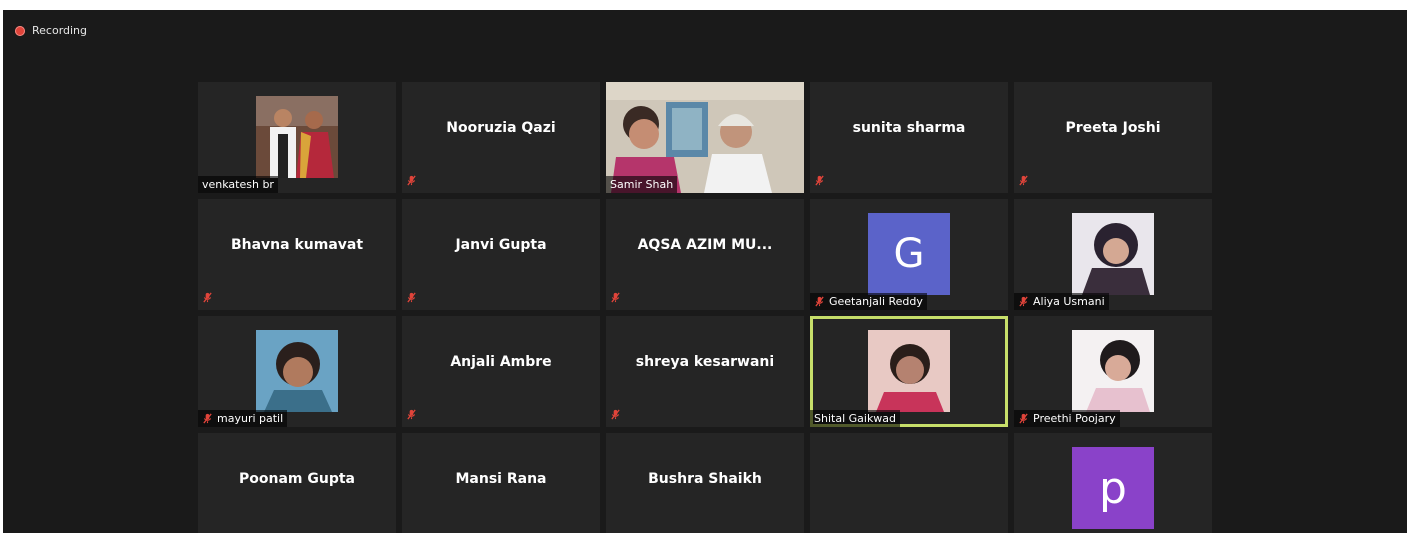  Describe the element at coordinates (297, 254) in the screenshot. I see `participant-tile-bhavna: Bhavna kumavat` at that location.